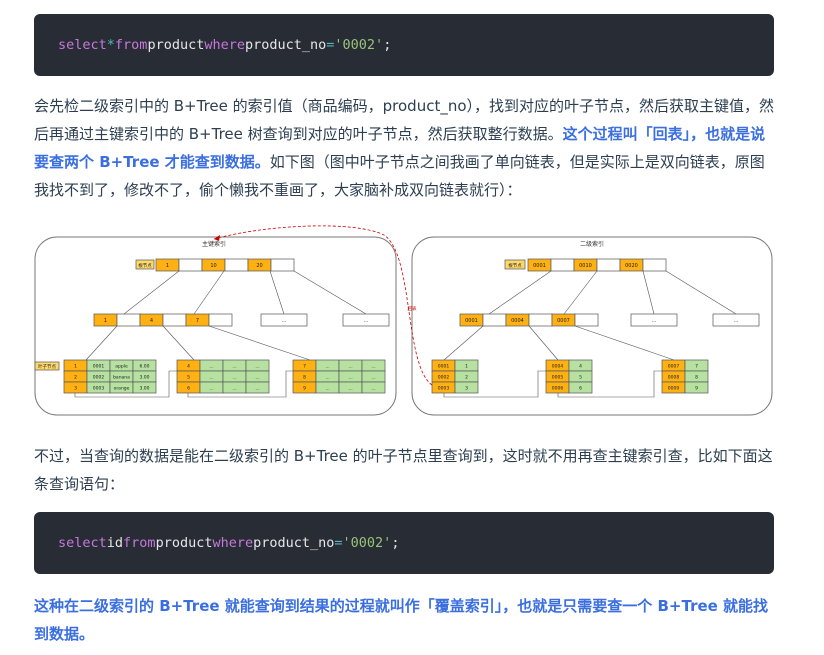 Image resolution: width=824 pixels, height=655 pixels. I want to click on right-leaf-3-cell-label: 7, so click(696, 367).